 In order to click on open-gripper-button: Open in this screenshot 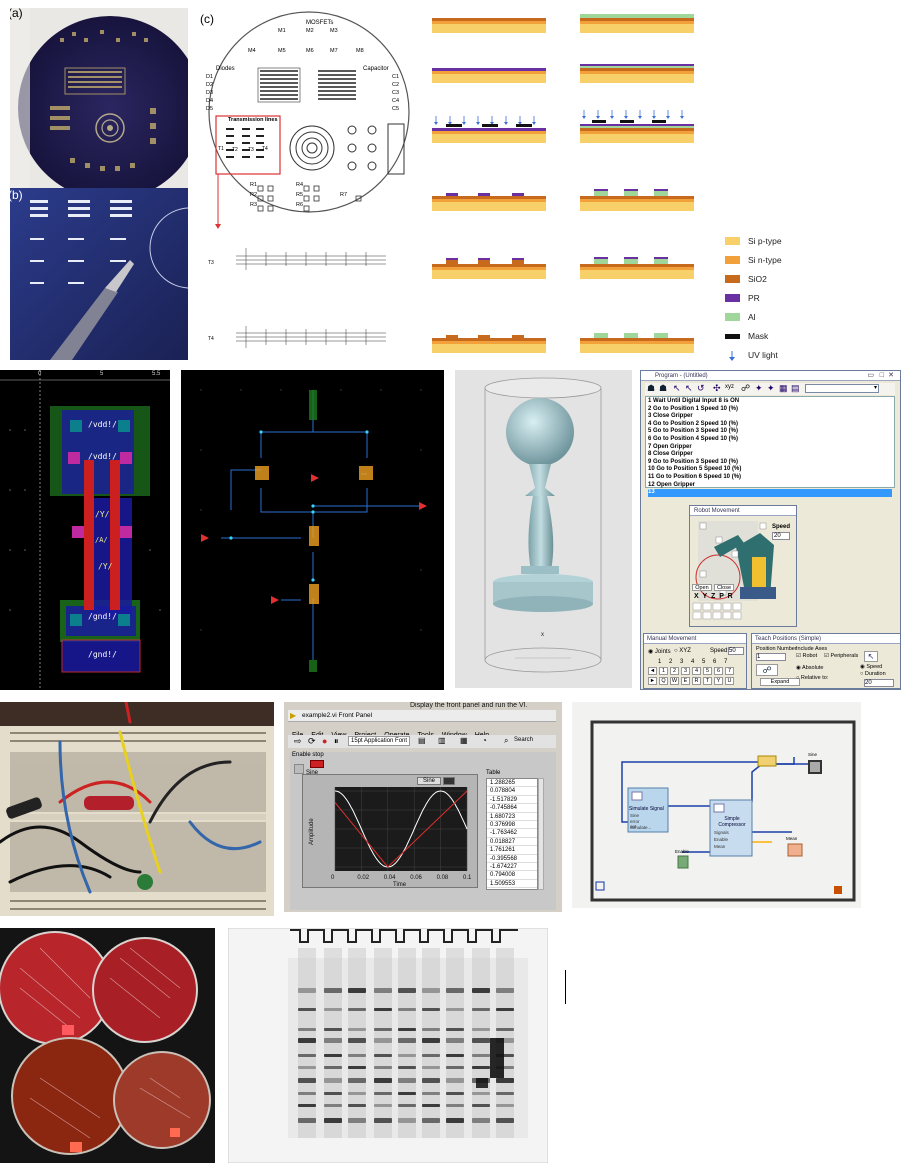, I will do `click(702, 587)`.